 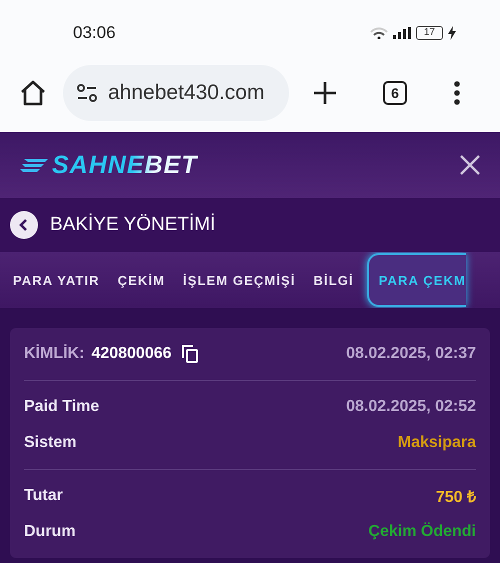 What do you see at coordinates (437, 443) in the screenshot?
I see `field-value: Maksipara` at bounding box center [437, 443].